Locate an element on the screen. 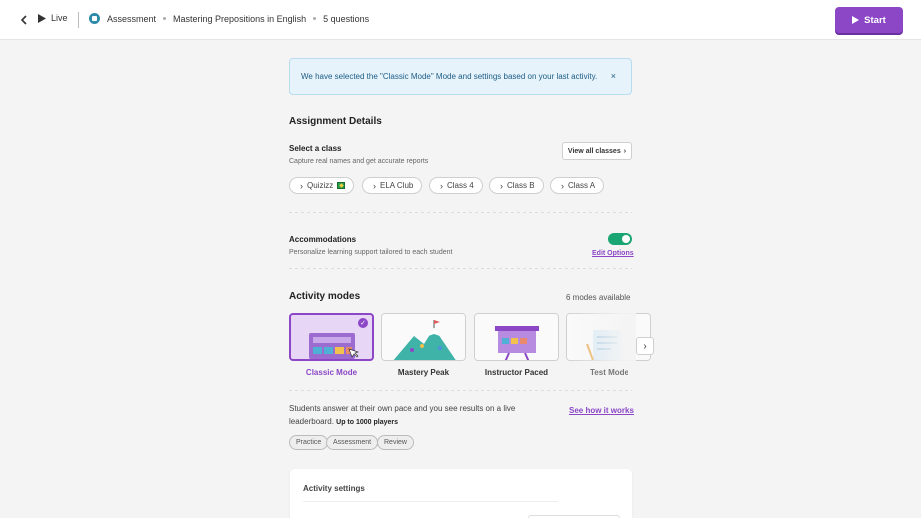 Image resolution: width=921 pixels, height=518 pixels. mode-label-test: Test Mode is located at coordinates (609, 372).